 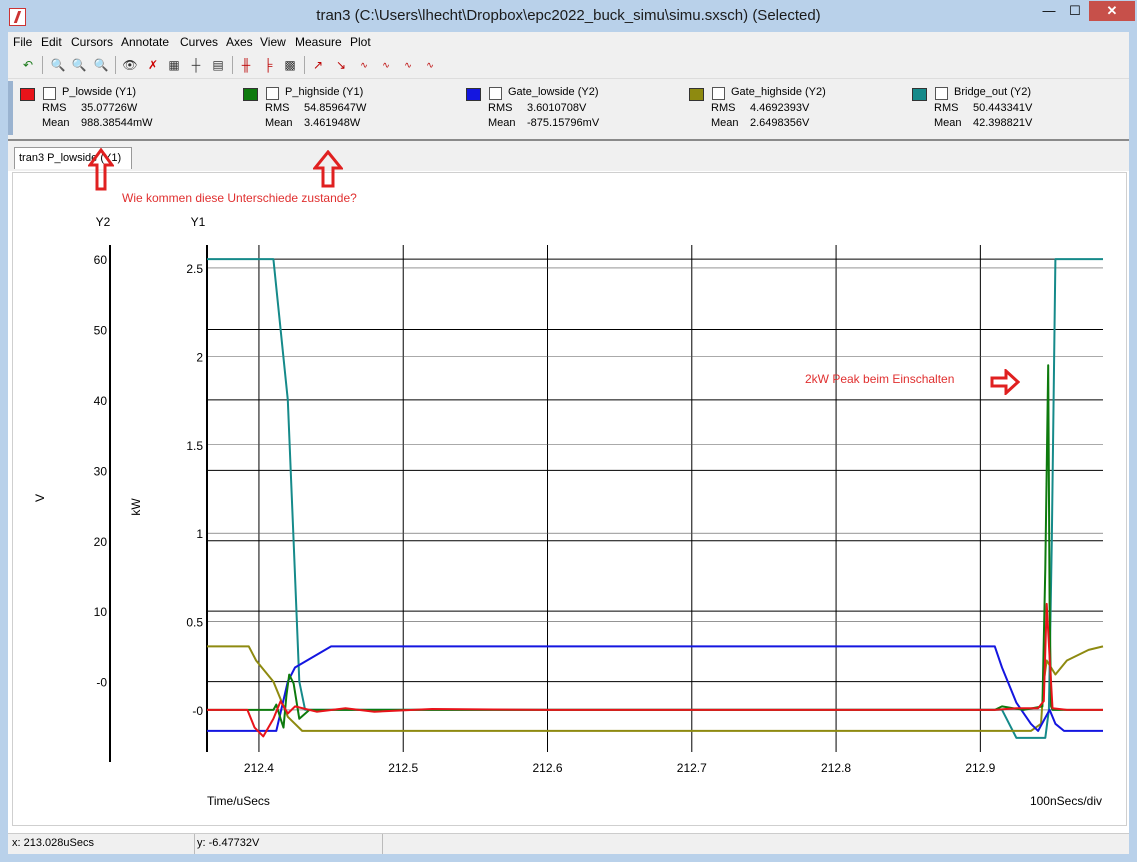 I want to click on y1-axis-label: kW, so click(x=136, y=507).